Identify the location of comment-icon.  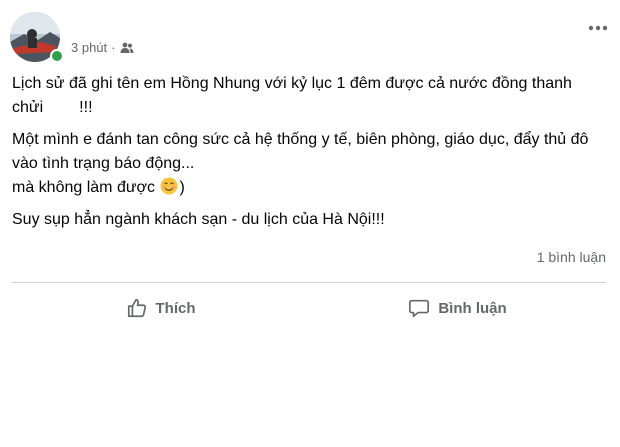
(419, 308).